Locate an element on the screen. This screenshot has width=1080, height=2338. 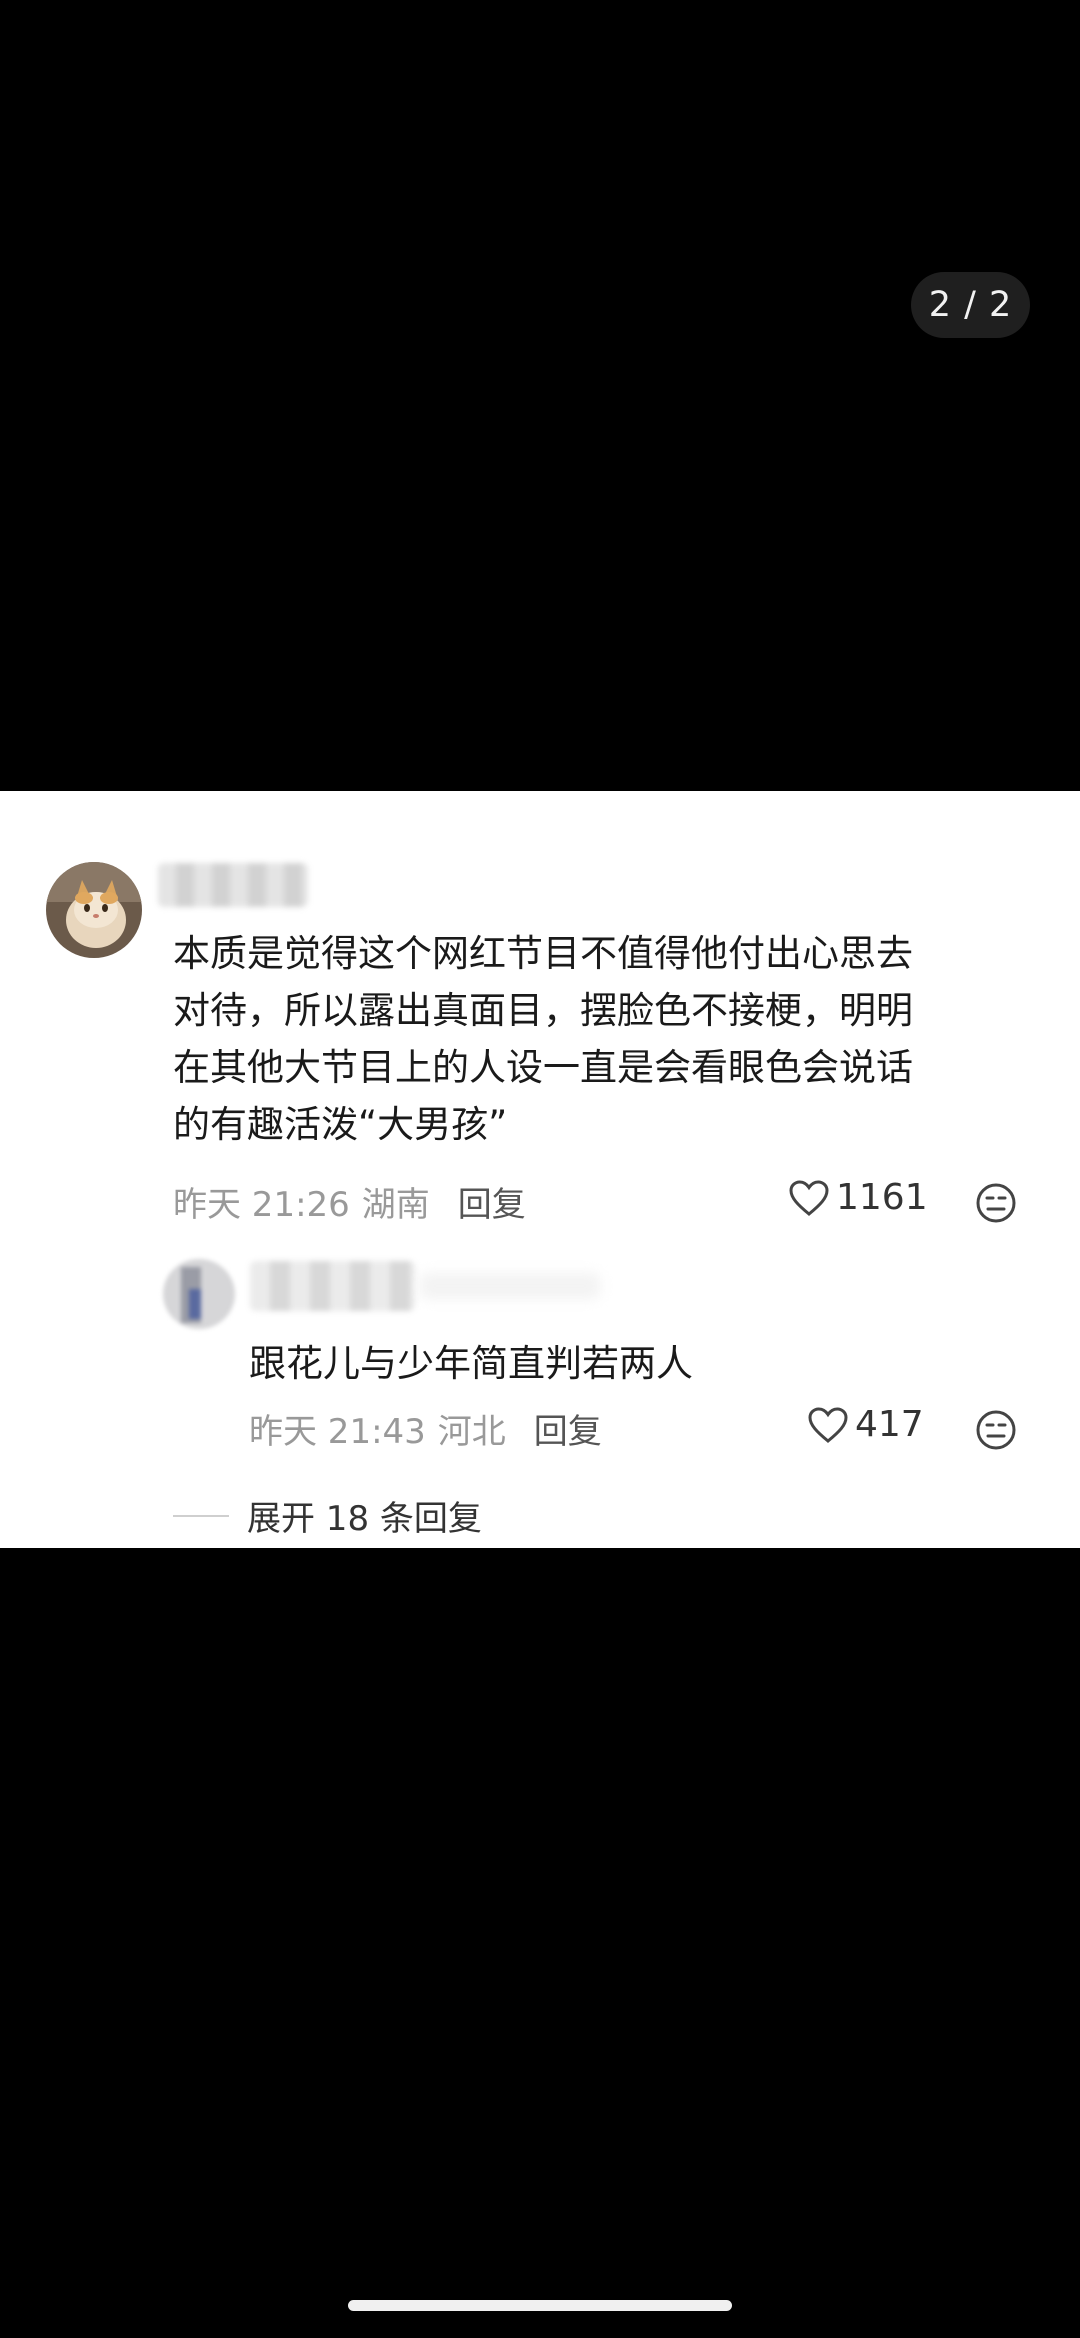
comment-like-button: 1161 is located at coordinates (858, 1197).